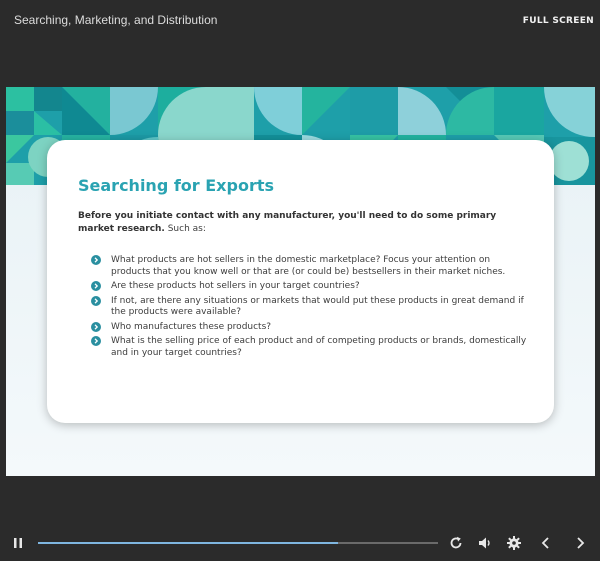 The width and height of the screenshot is (600, 561). What do you see at coordinates (176, 185) in the screenshot?
I see `slide-title: Searching for Exports` at bounding box center [176, 185].